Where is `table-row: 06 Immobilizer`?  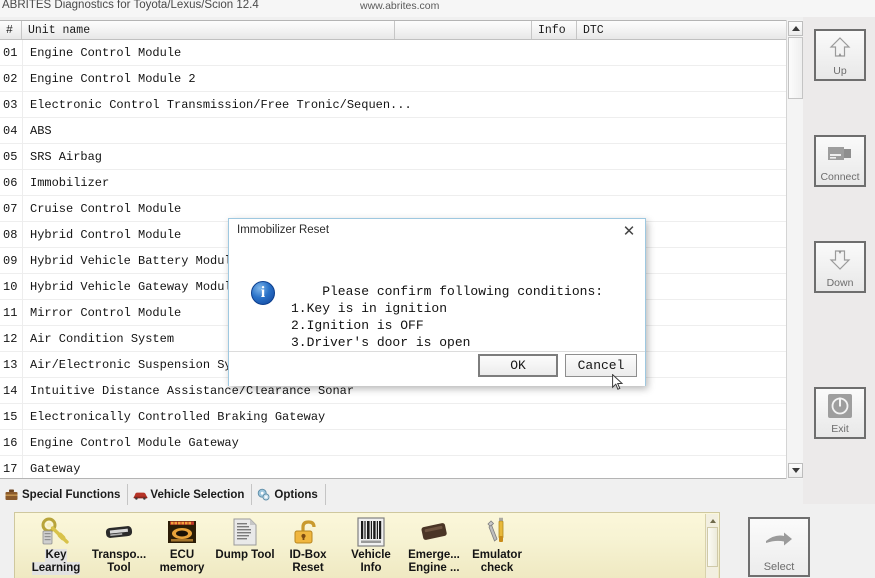 table-row: 06 Immobilizer is located at coordinates (398, 183).